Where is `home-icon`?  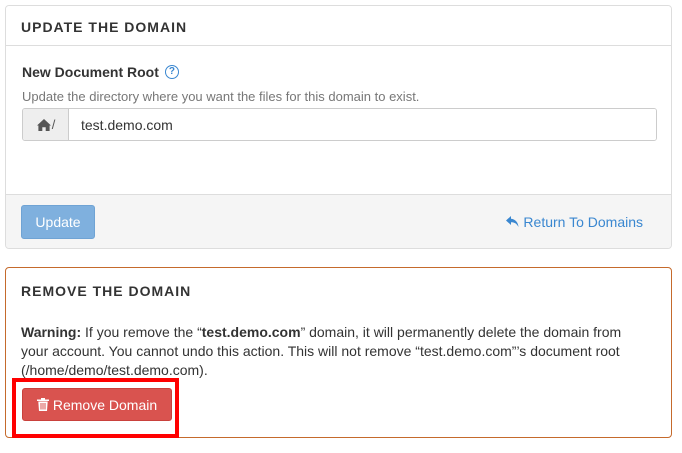
home-icon is located at coordinates (43, 124).